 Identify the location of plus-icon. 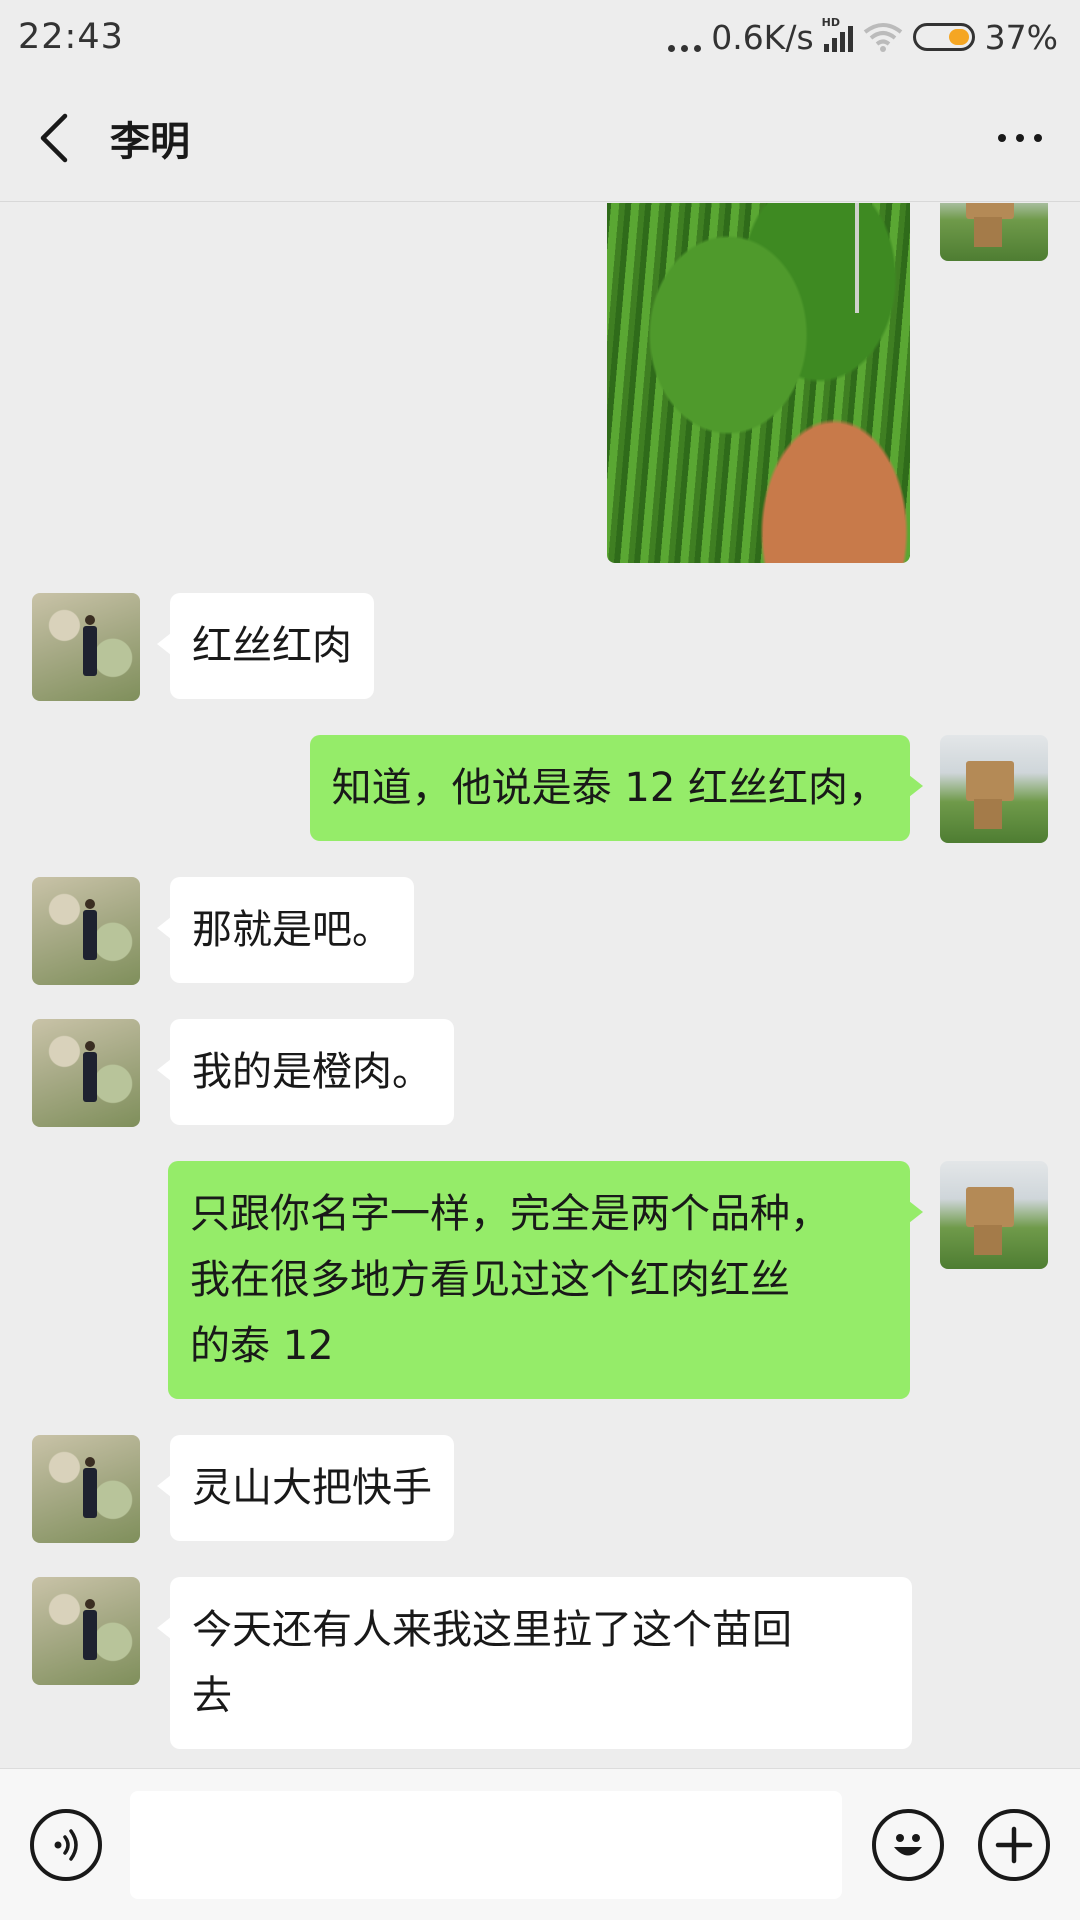
(1014, 1845).